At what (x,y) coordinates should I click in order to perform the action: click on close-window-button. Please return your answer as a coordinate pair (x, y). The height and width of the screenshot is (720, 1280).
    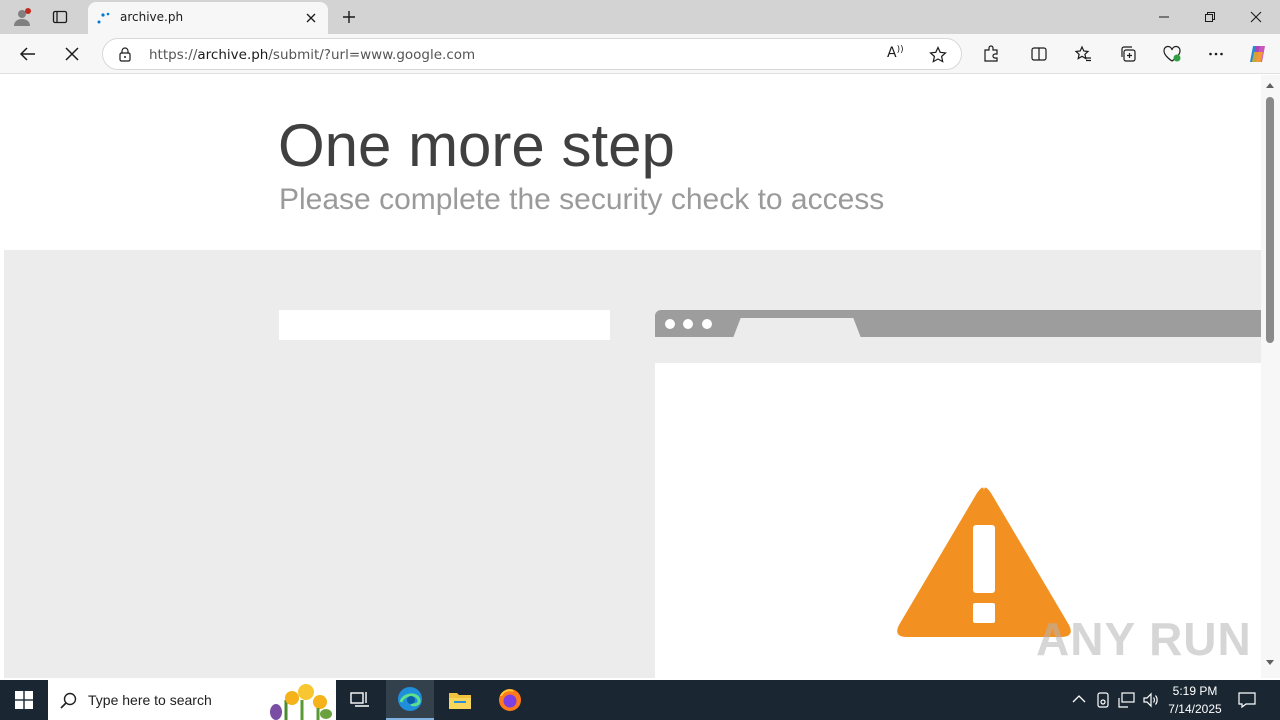
    Looking at the image, I should click on (1256, 17).